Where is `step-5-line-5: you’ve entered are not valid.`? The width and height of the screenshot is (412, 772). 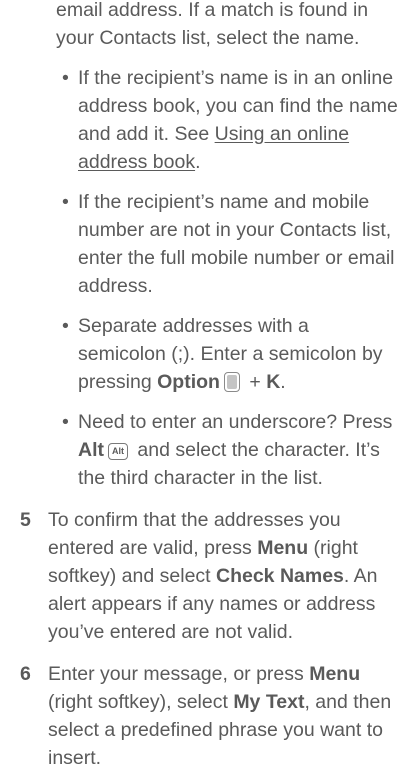
step-5-line-5: you’ve entered are not valid. is located at coordinates (170, 632).